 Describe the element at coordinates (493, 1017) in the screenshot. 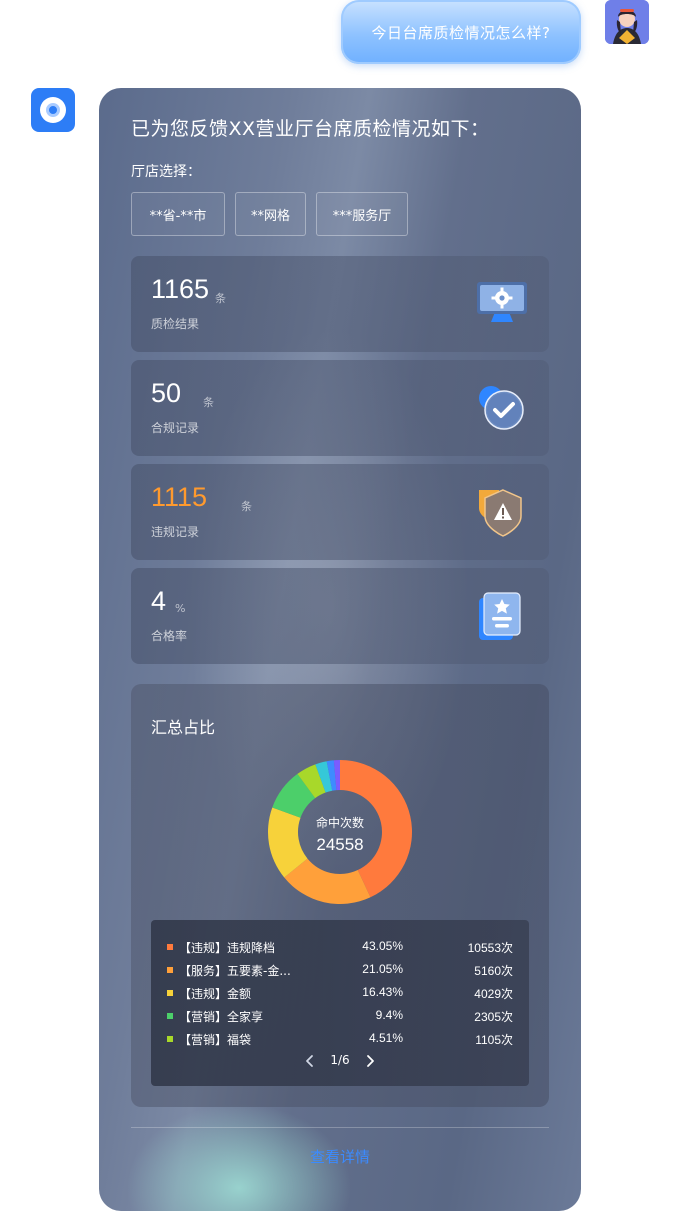

I see `legend-count: 2305次` at that location.